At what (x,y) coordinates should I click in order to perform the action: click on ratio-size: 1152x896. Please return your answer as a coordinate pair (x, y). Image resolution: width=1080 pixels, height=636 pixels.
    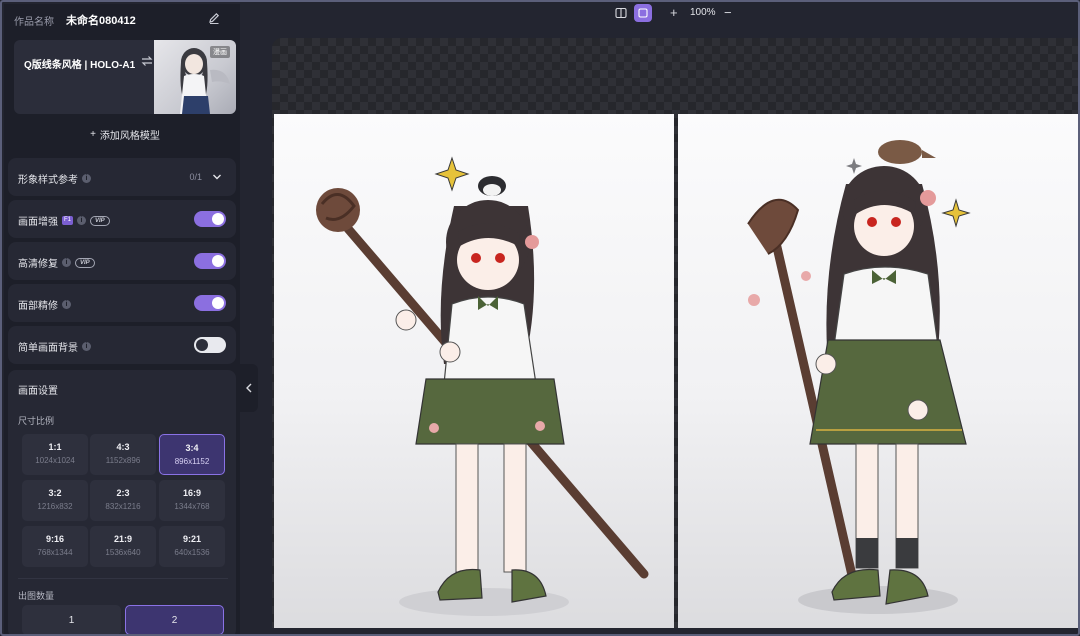
    Looking at the image, I should click on (123, 460).